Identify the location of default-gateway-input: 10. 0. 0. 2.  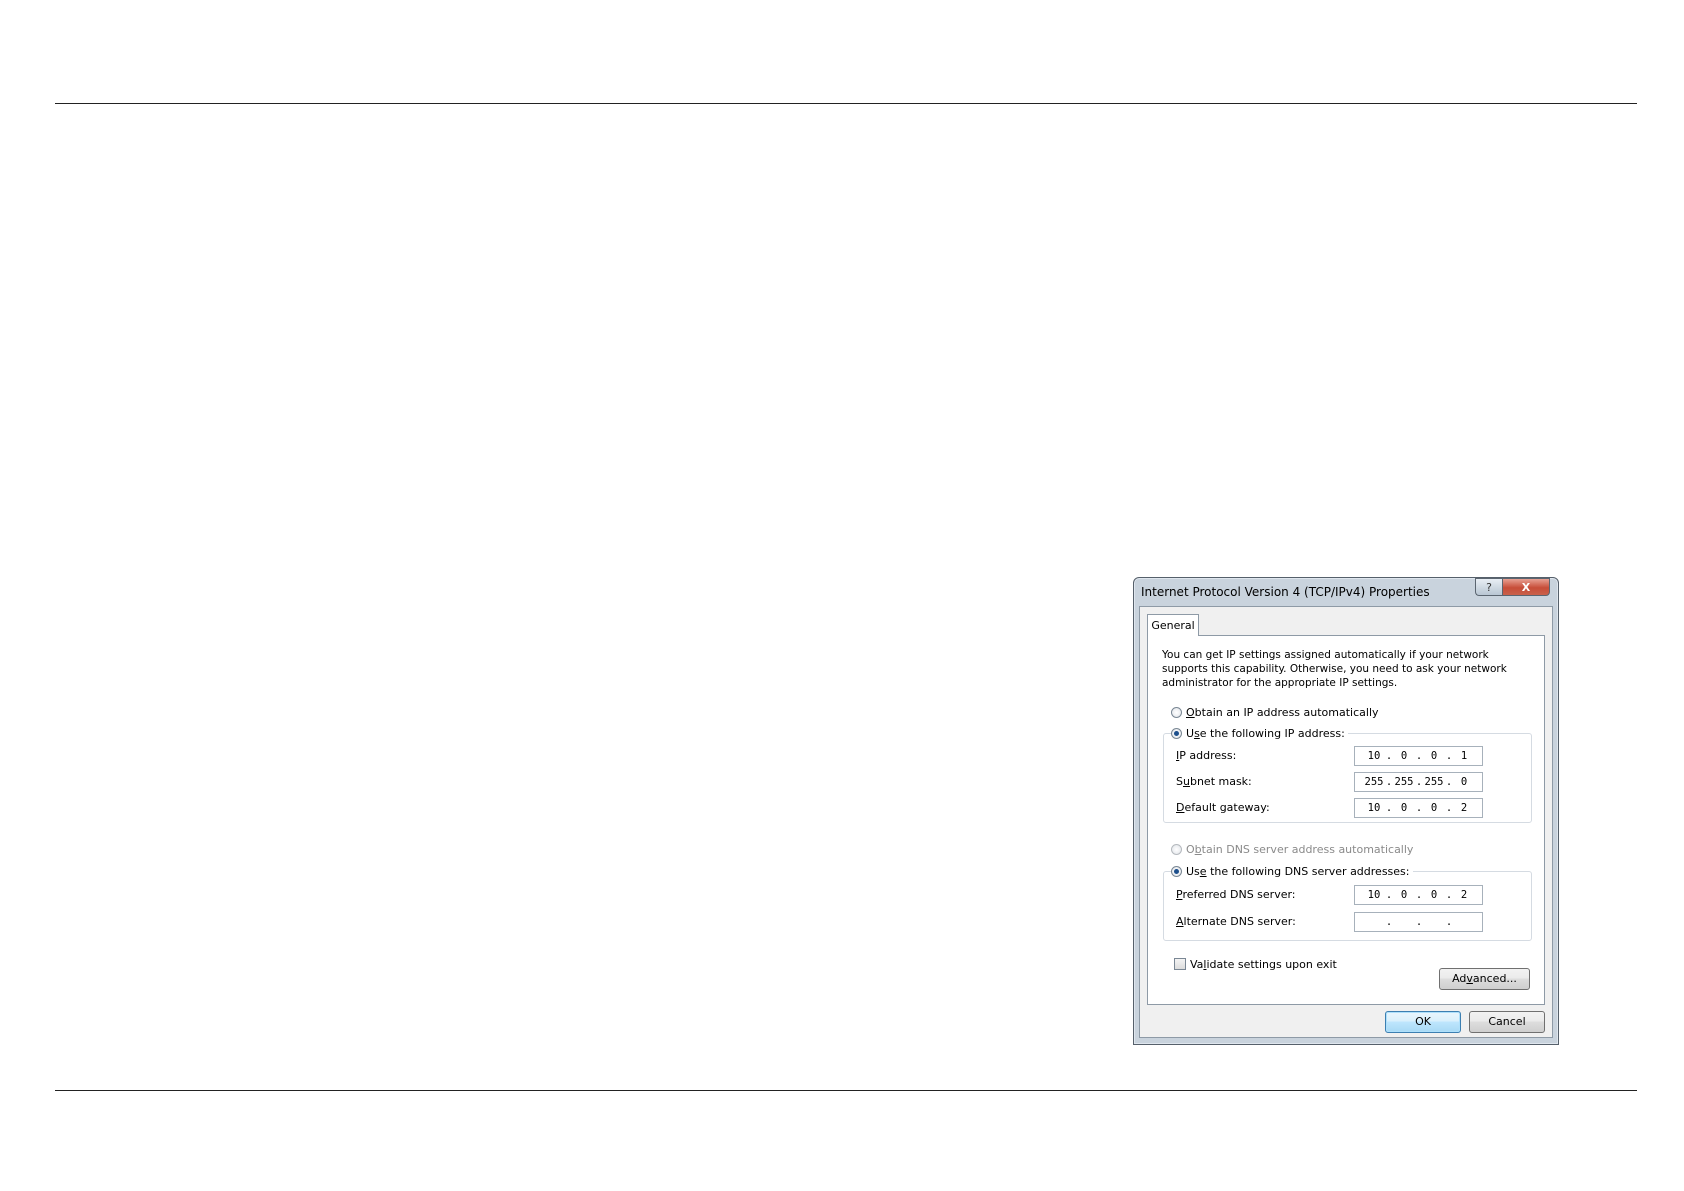
(1418, 808).